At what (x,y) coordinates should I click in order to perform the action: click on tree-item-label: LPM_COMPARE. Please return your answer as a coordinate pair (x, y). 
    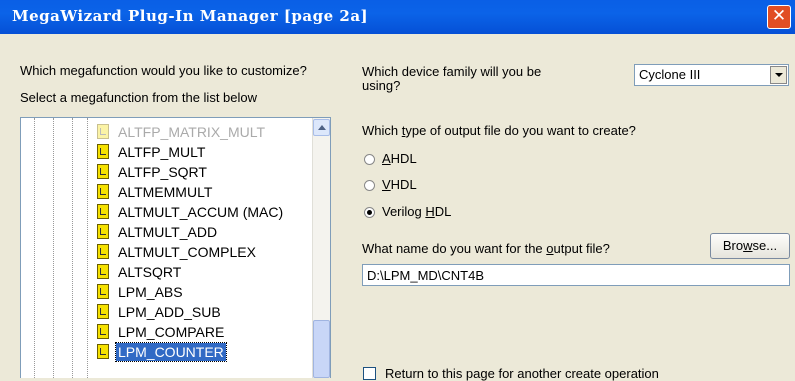
    Looking at the image, I should click on (171, 332).